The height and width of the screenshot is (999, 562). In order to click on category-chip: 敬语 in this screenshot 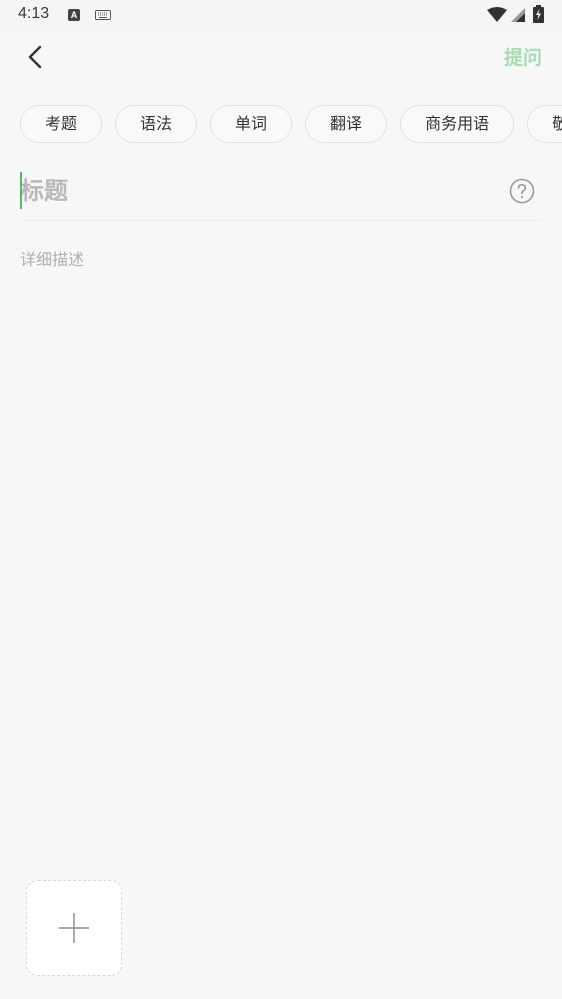, I will do `click(544, 124)`.